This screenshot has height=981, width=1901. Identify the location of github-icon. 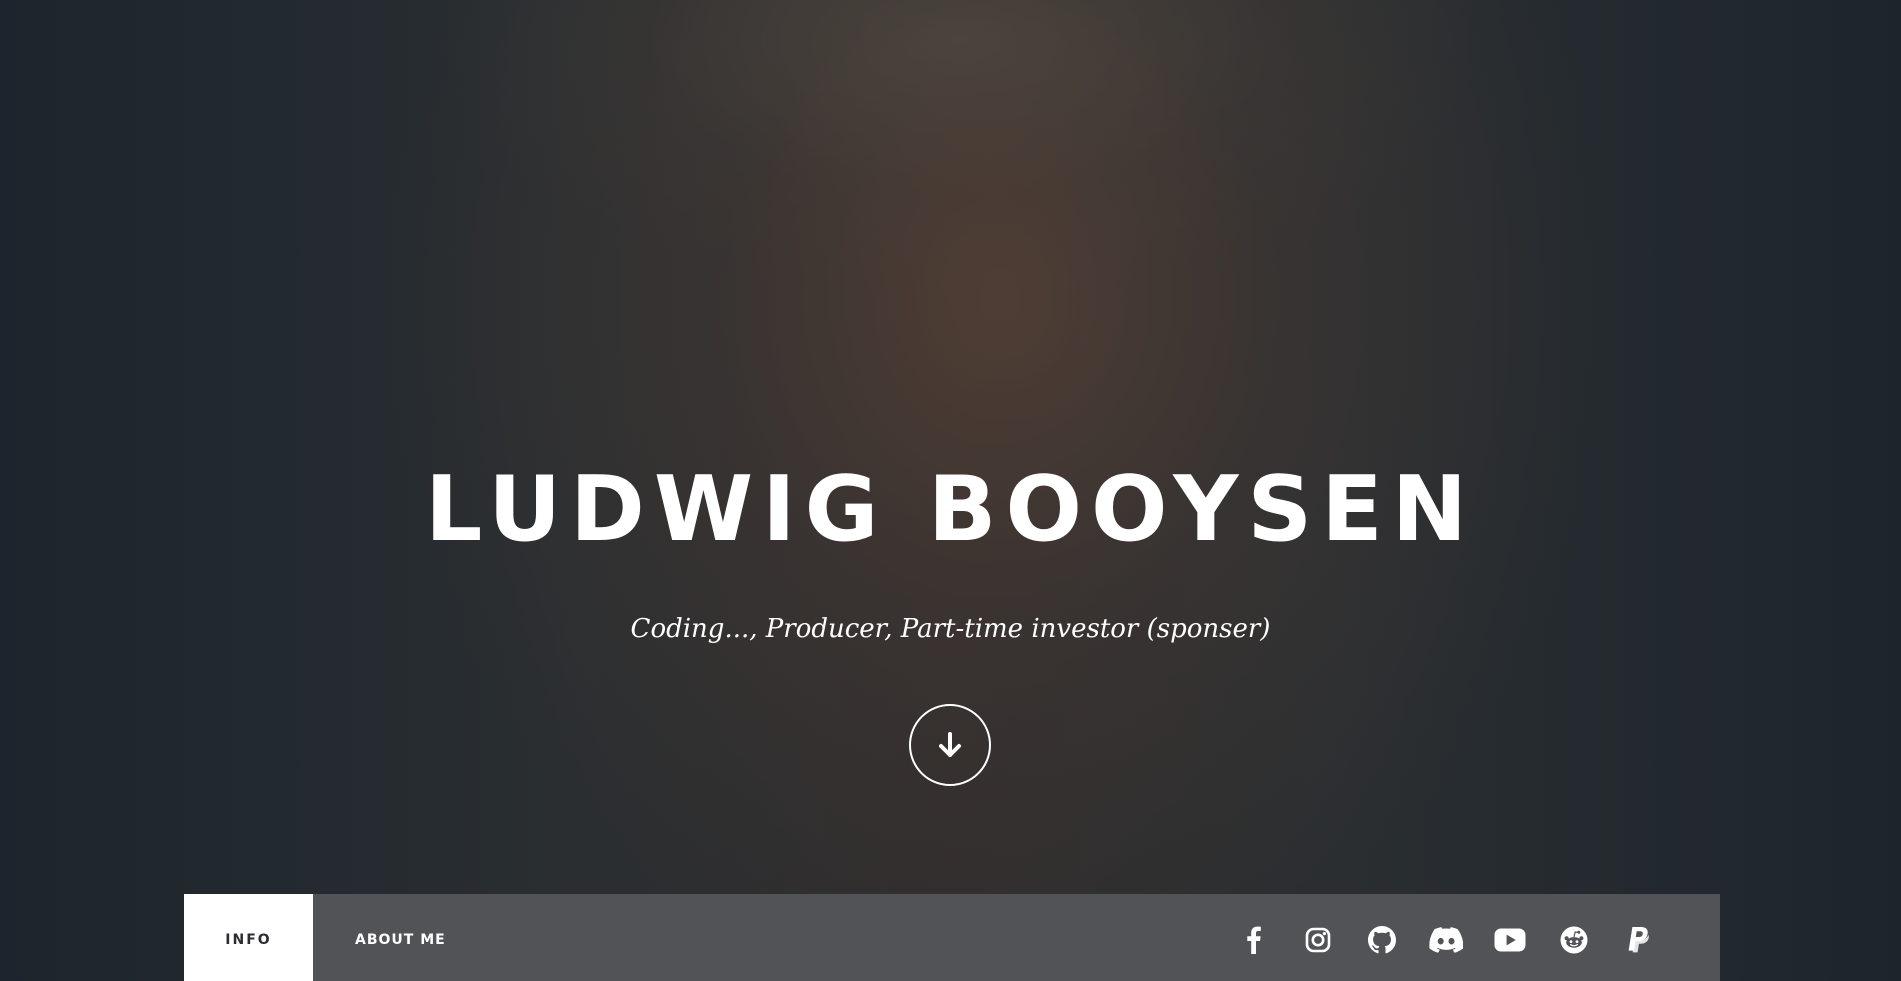
(1382, 939).